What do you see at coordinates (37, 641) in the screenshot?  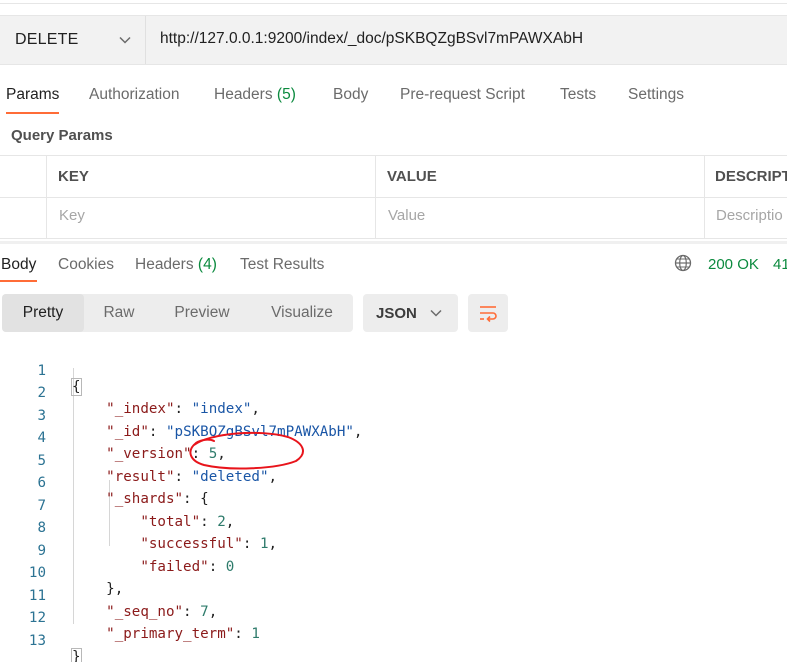 I see `line-number: 13` at bounding box center [37, 641].